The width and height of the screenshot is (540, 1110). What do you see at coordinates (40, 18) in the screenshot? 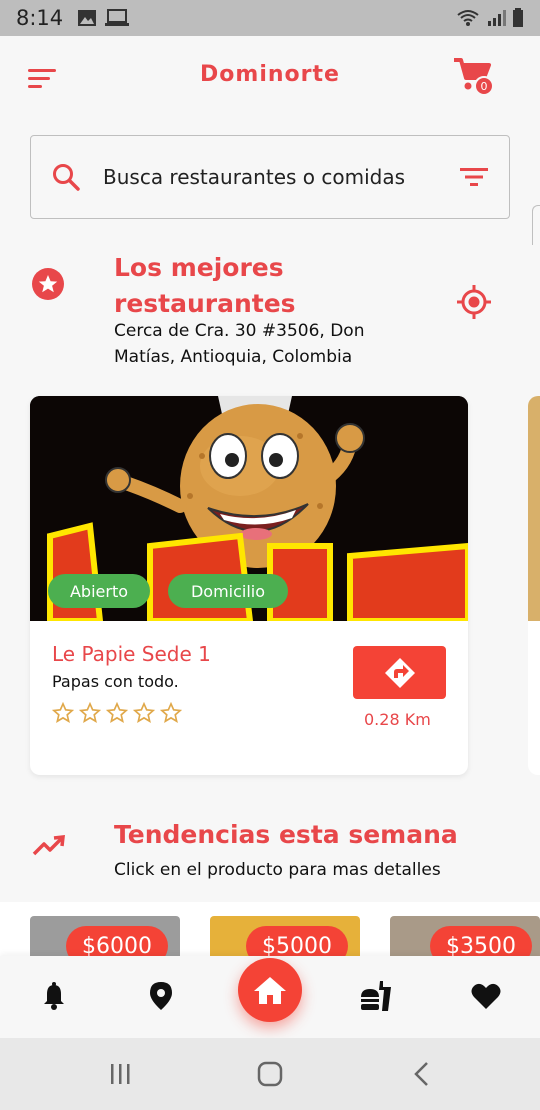
I see `status-time: 8:14` at bounding box center [40, 18].